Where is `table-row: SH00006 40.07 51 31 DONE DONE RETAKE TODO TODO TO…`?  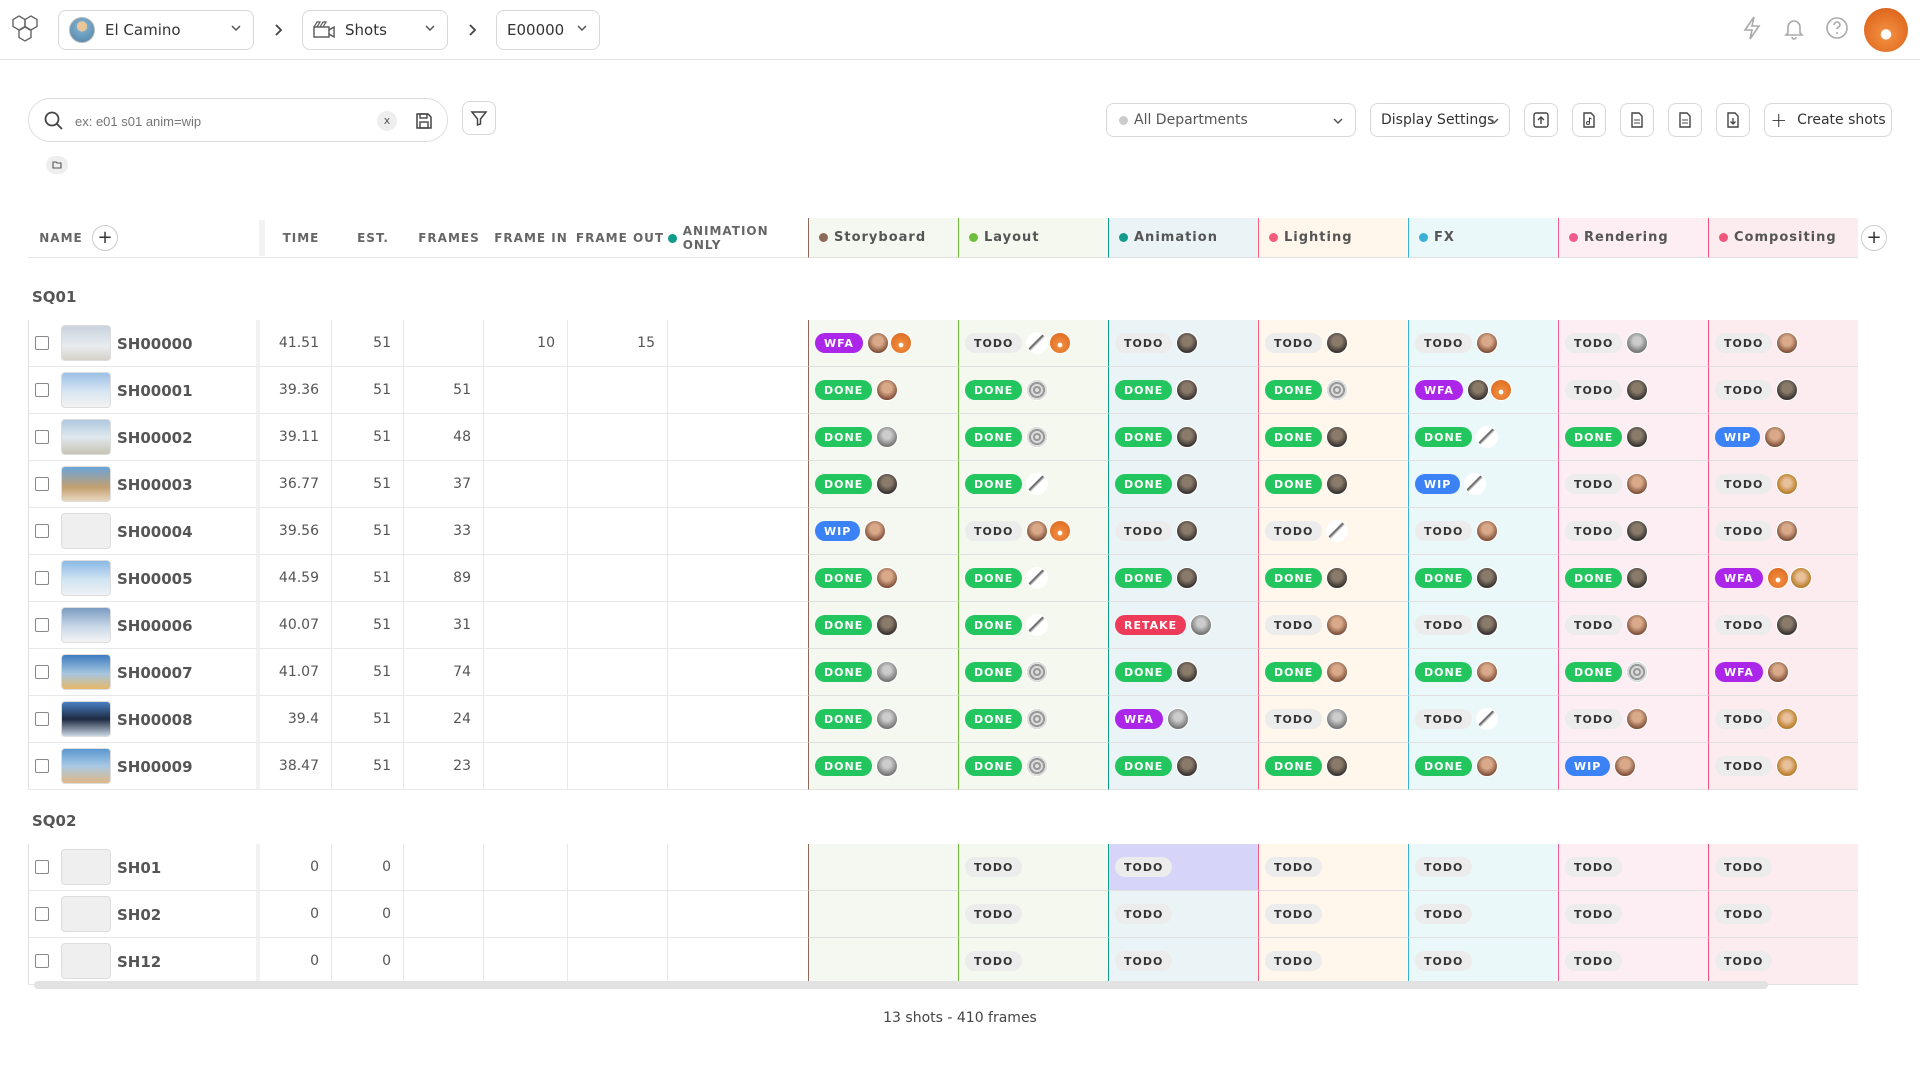 table-row: SH00006 40.07 51 31 DONE DONE RETAKE TODO TODO TO… is located at coordinates (960, 625).